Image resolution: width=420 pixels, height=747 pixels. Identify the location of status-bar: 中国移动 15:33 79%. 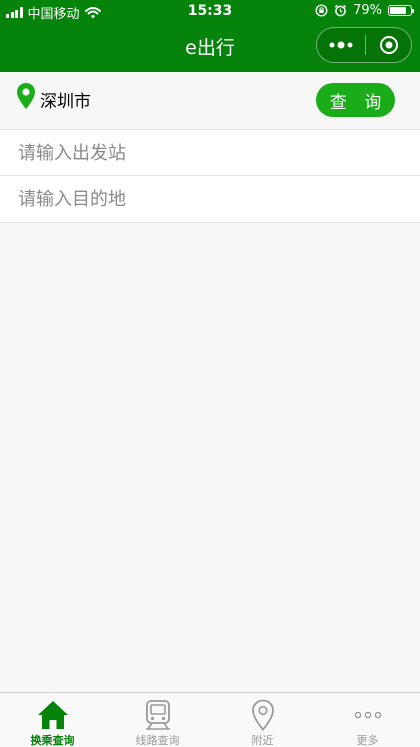
(210, 11).